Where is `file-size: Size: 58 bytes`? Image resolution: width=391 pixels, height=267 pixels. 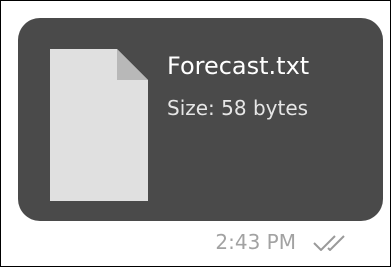
file-size: Size: 58 bytes is located at coordinates (238, 108).